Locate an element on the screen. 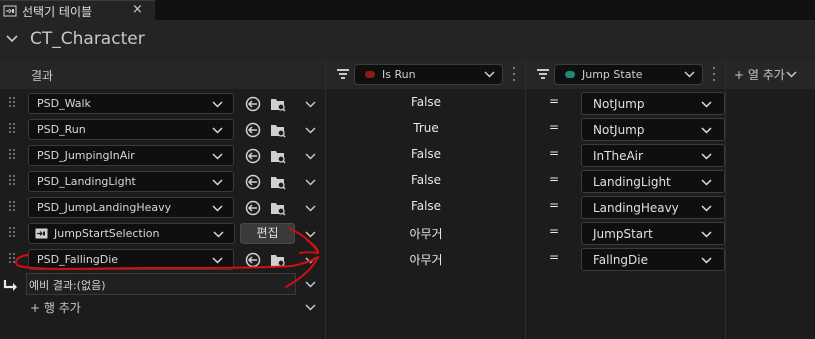 The width and height of the screenshot is (815, 339). table-row: PSD_LandingLight False = LandingLight is located at coordinates (407, 182).